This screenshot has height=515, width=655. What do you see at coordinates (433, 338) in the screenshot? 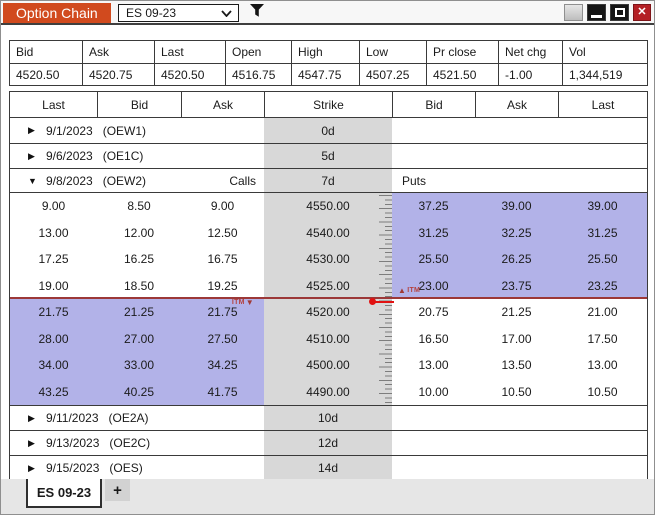
I see `put-bid-cell: 16.50` at bounding box center [433, 338].